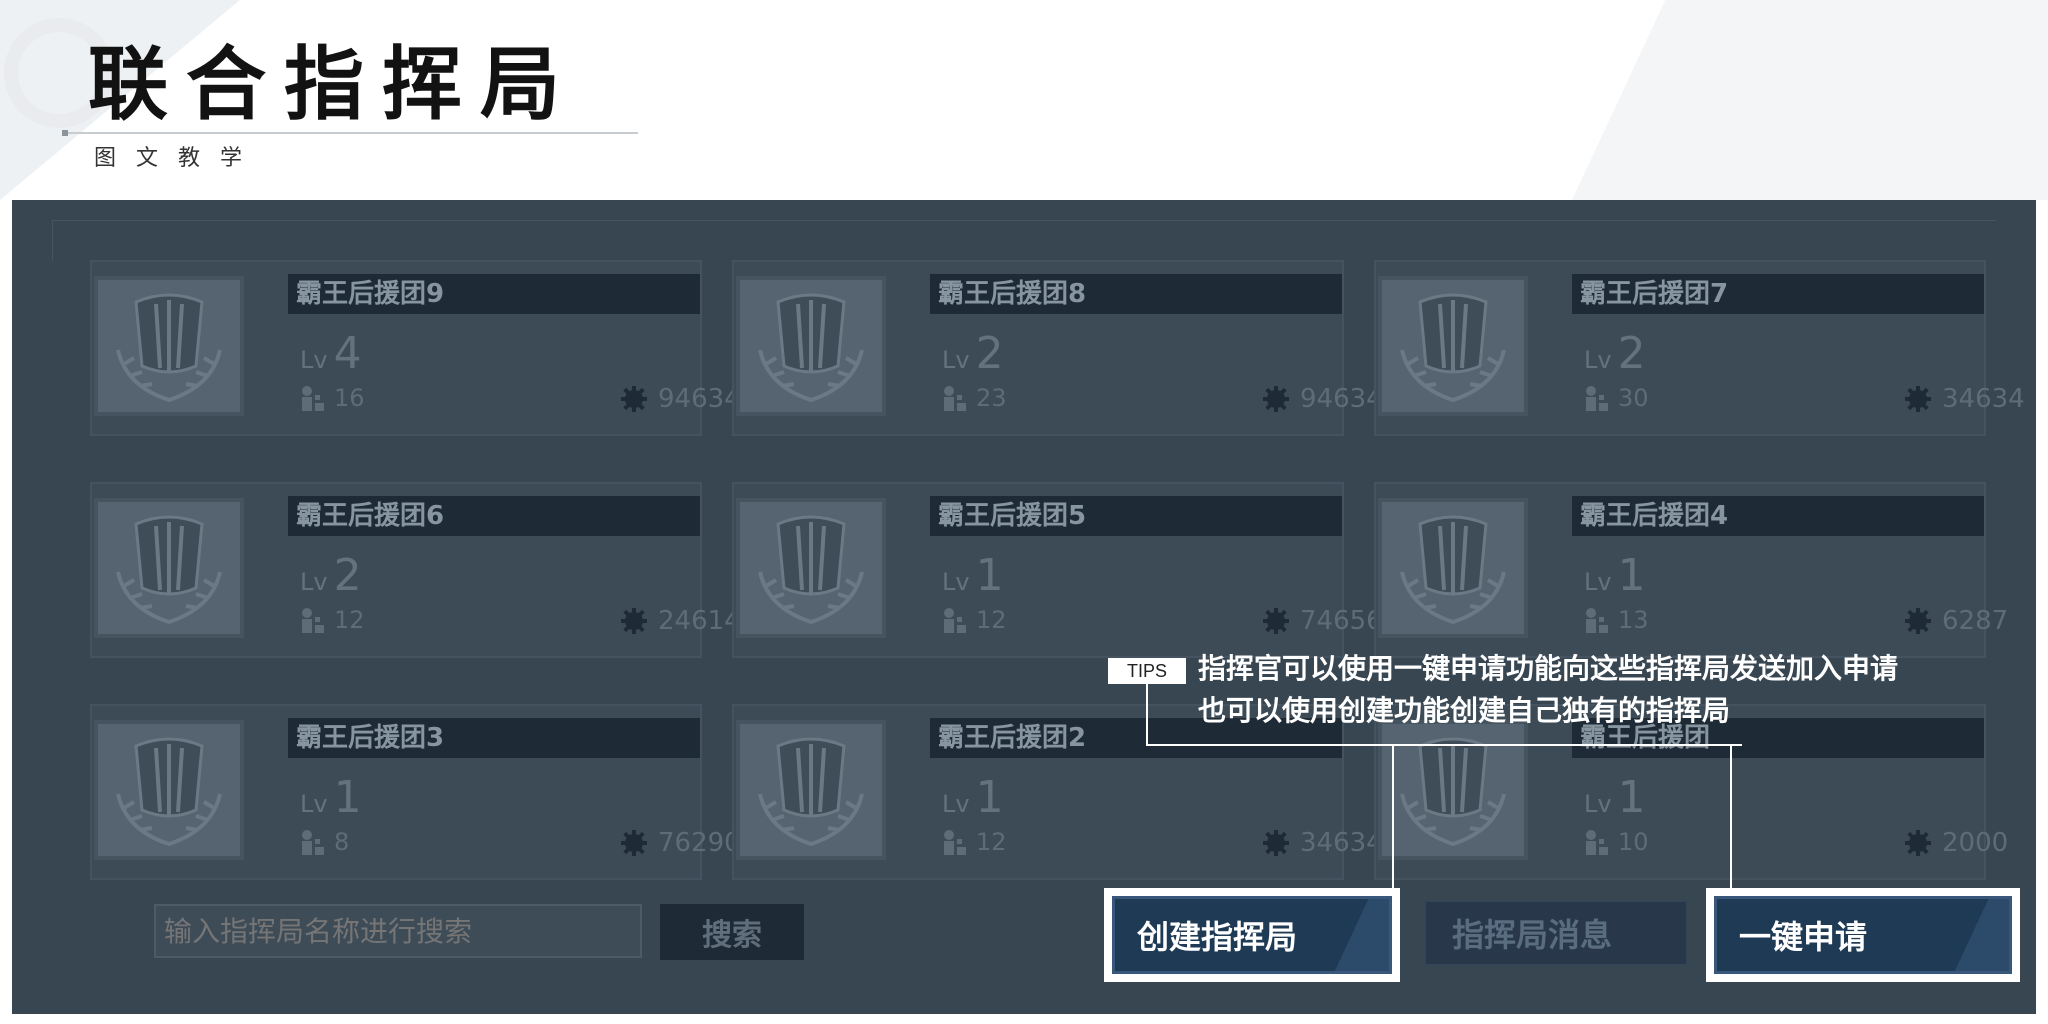 Image resolution: width=2048 pixels, height=1024 pixels. What do you see at coordinates (65, 133) in the screenshot?
I see `title-divider-dot` at bounding box center [65, 133].